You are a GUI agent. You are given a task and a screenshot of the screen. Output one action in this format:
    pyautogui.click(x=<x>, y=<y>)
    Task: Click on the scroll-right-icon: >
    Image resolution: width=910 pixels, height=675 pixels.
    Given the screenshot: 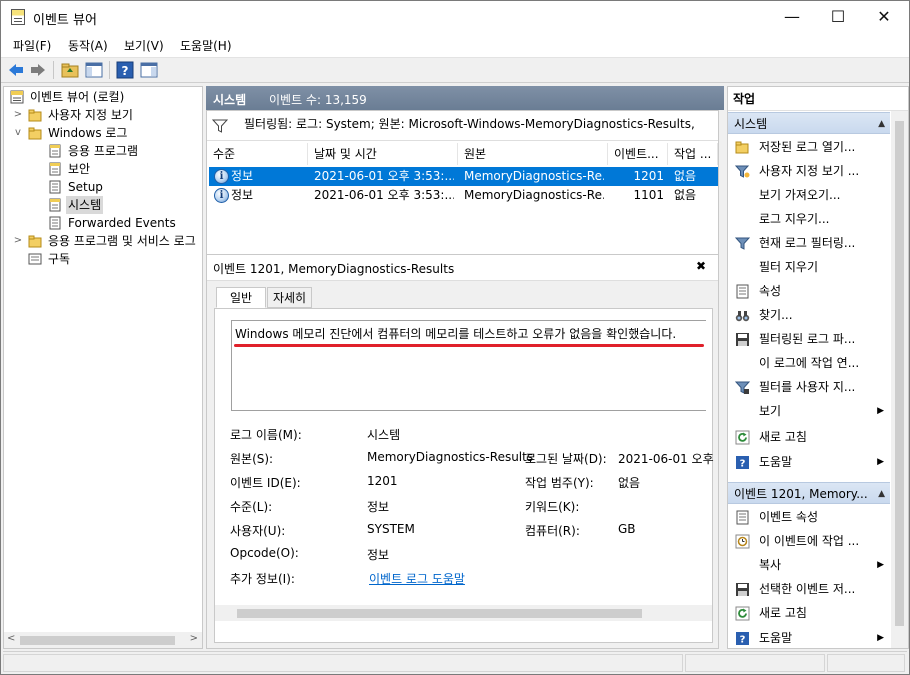 What is the action you would take?
    pyautogui.click(x=194, y=638)
    